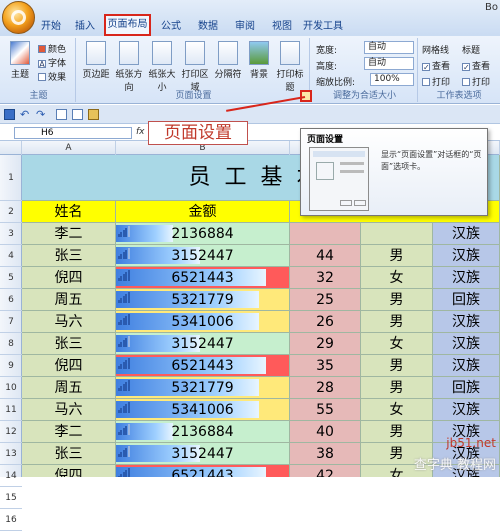  I want to click on row-header: 9, so click(11, 366).